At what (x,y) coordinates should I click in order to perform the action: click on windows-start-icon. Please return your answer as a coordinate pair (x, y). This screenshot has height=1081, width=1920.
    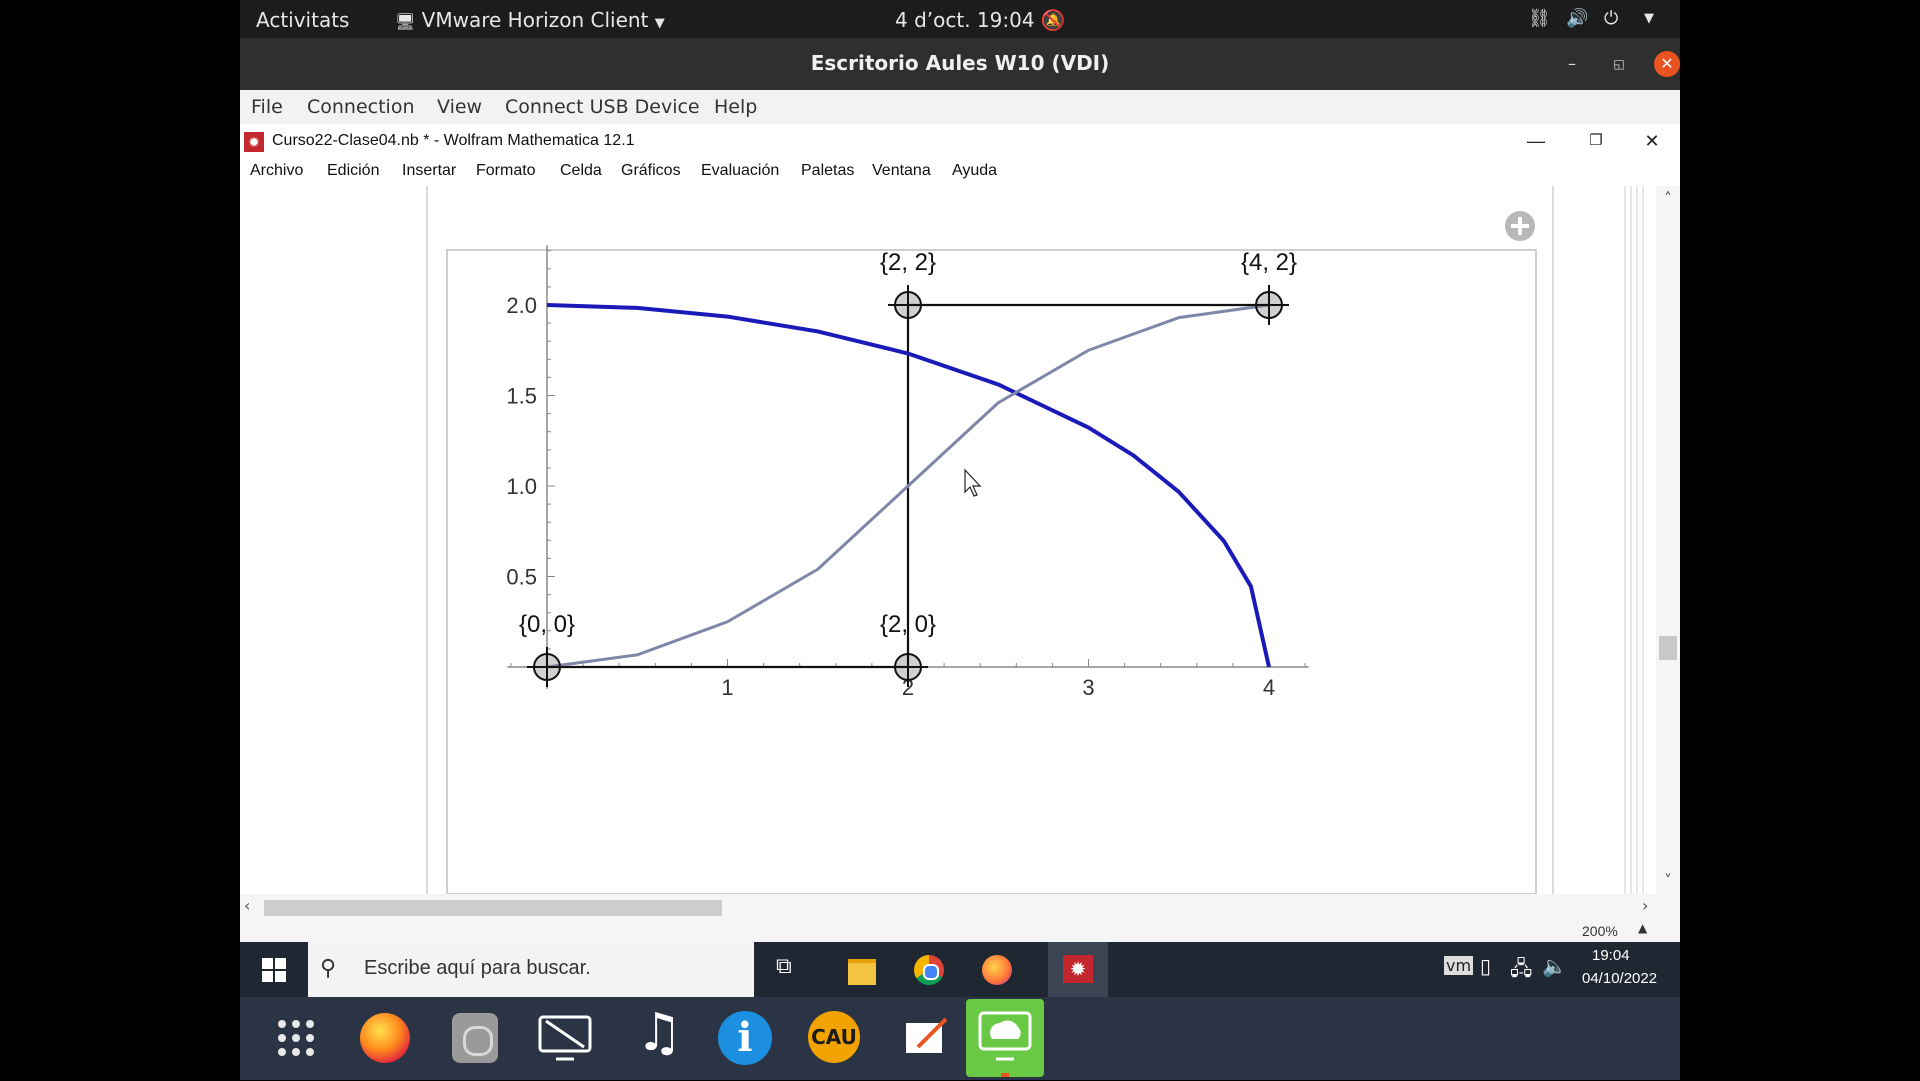
    Looking at the image, I should click on (274, 970).